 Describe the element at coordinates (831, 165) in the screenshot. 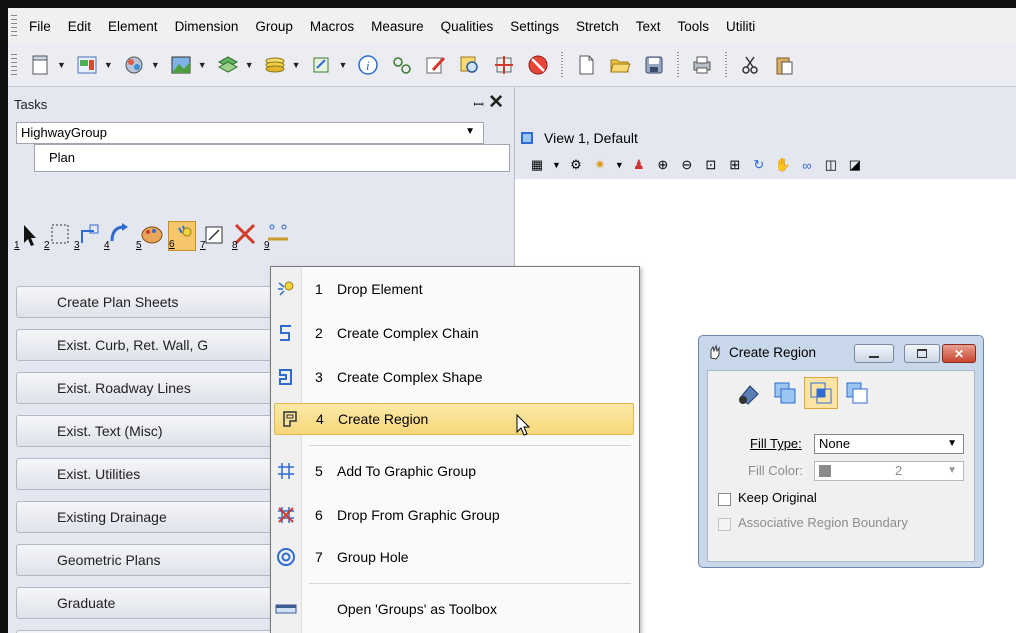

I see `view-next-icon: ◫` at that location.